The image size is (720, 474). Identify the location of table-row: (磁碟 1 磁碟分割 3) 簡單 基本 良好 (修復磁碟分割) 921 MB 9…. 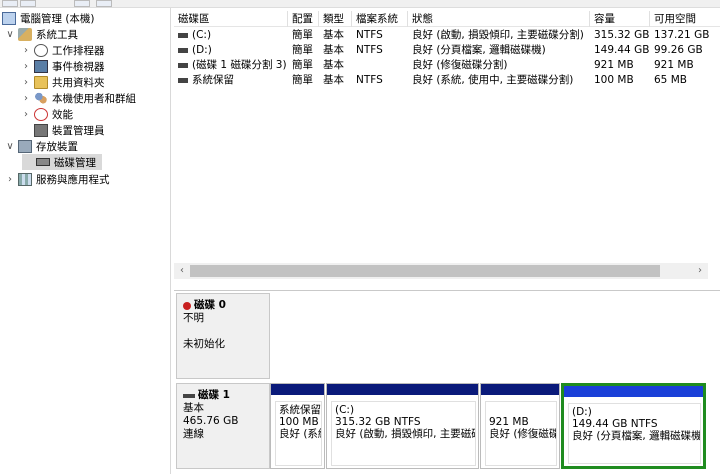
(447, 65).